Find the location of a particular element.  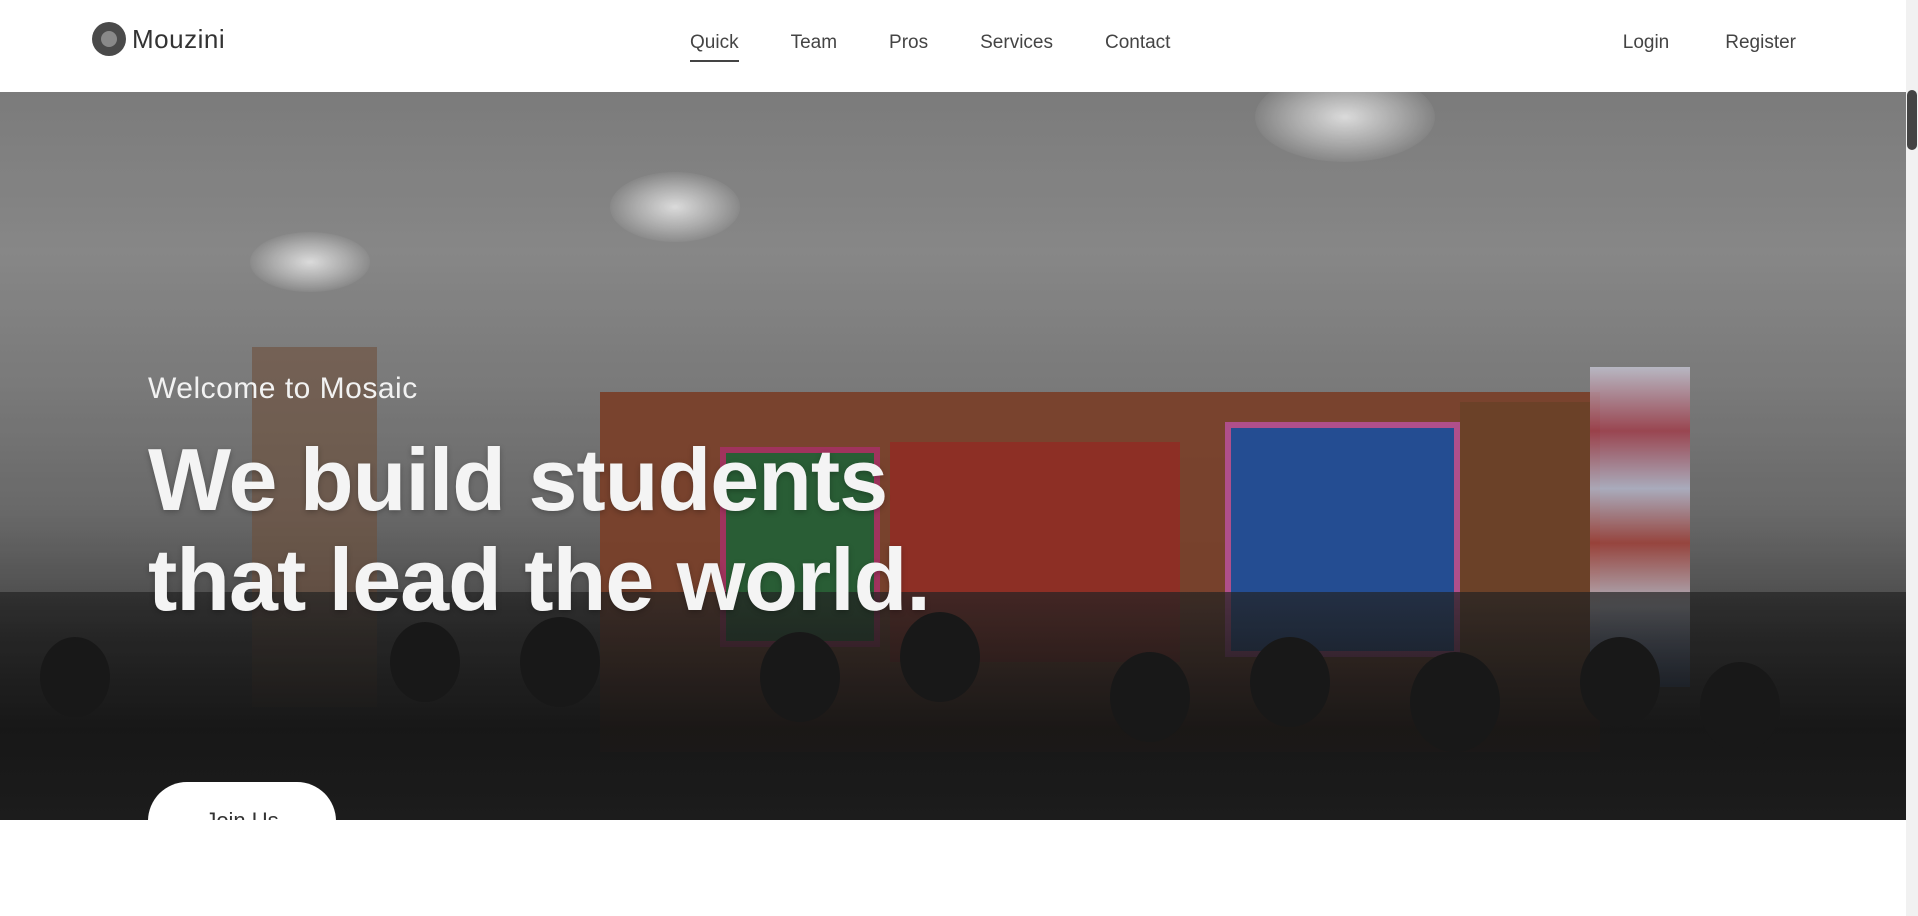

auth-links: Login Register is located at coordinates (1709, 43).